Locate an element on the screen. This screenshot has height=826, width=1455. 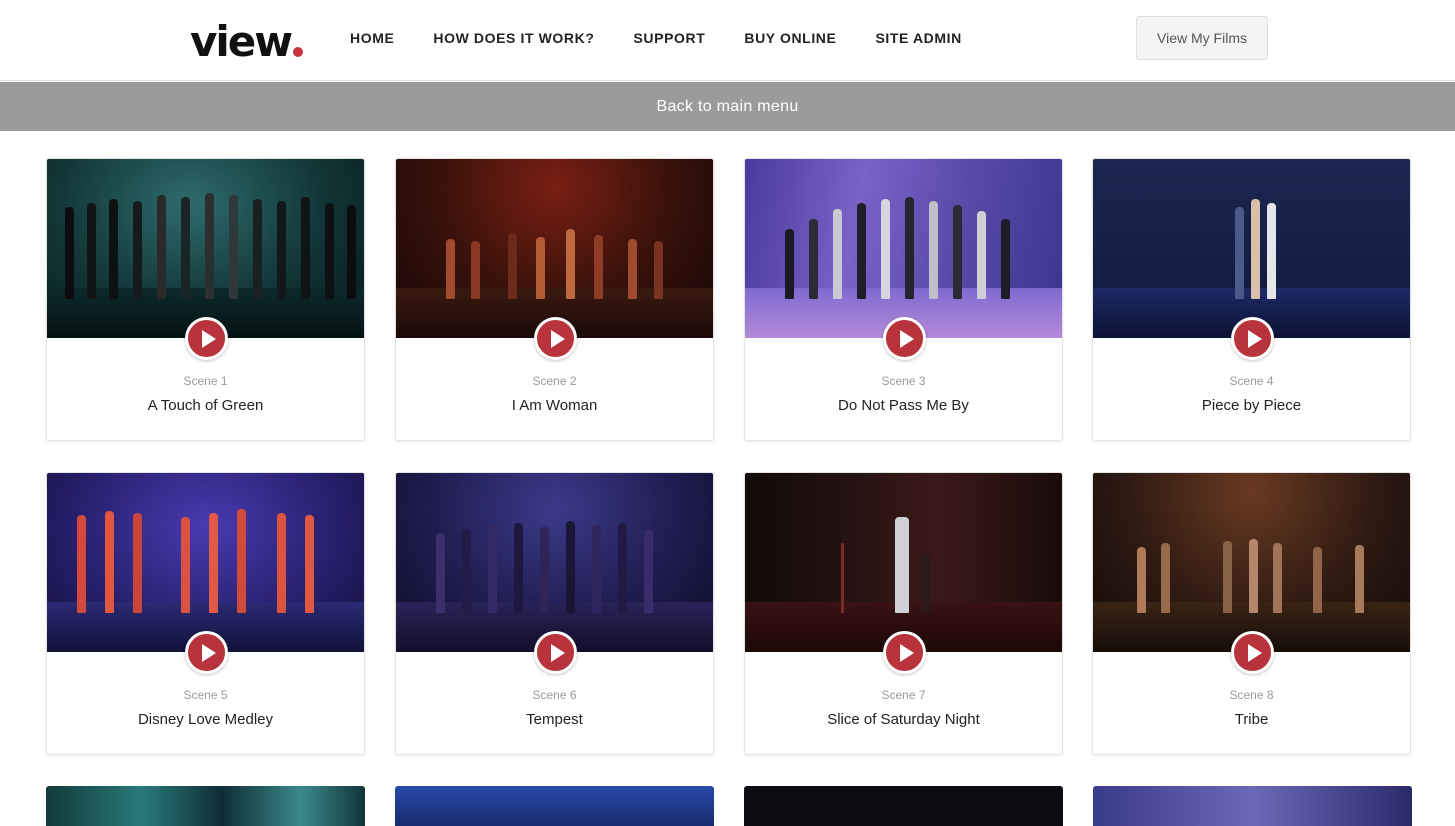
scene-title: Disney Love Medley is located at coordinates (205, 719).